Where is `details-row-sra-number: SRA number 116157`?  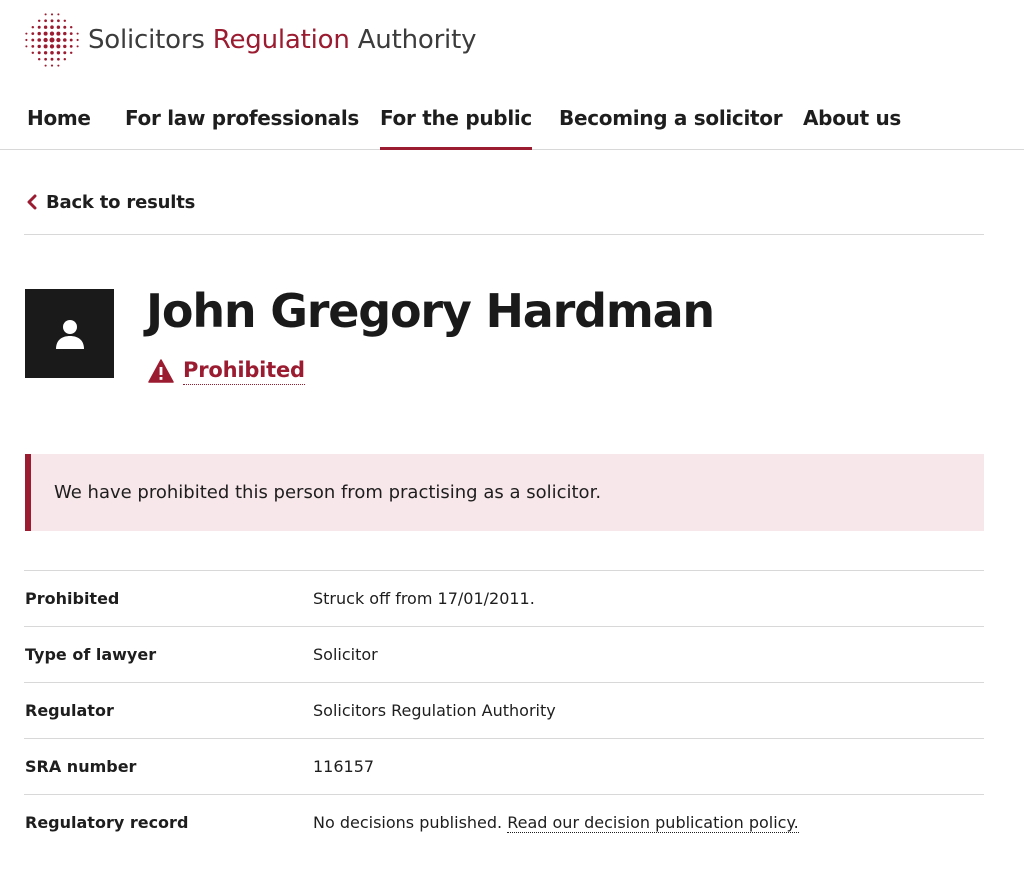 details-row-sra-number: SRA number 116157 is located at coordinates (504, 767).